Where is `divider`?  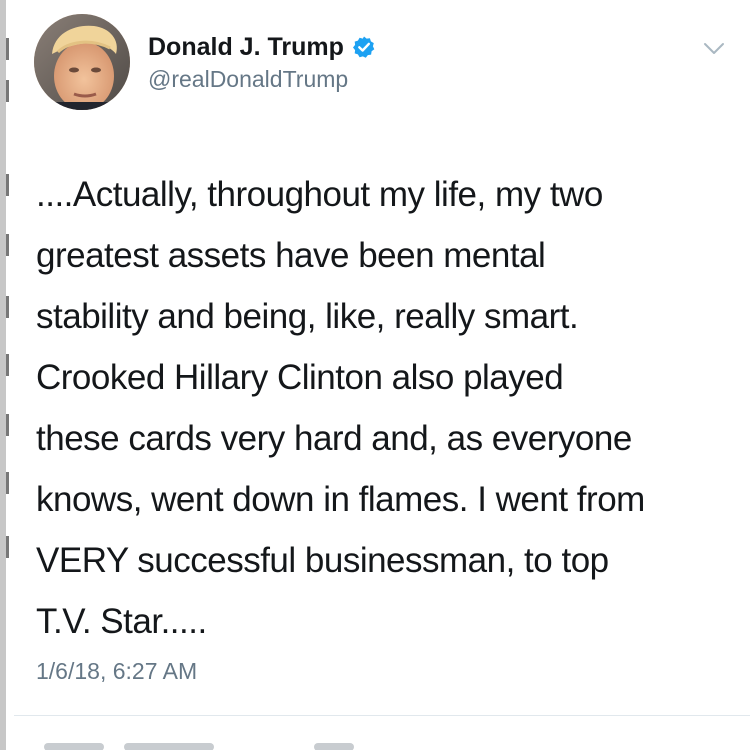
divider is located at coordinates (382, 715).